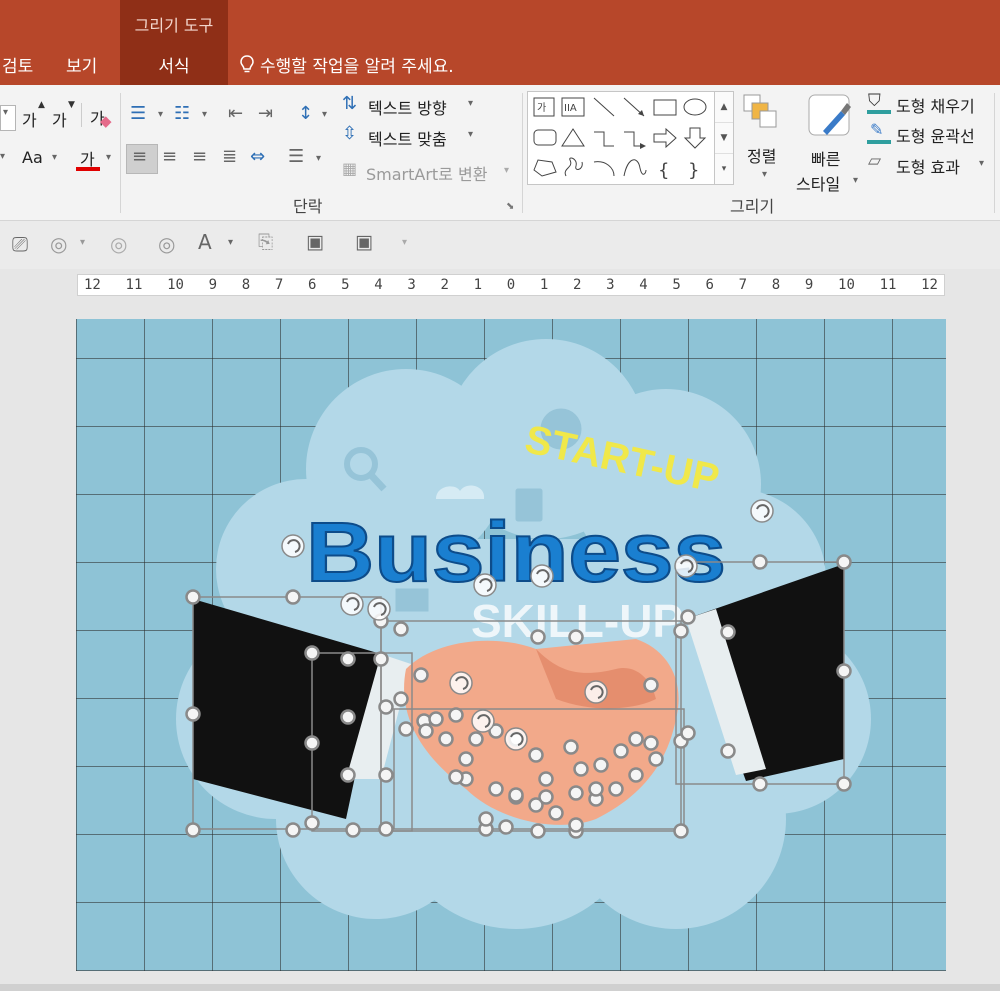 This screenshot has width=1000, height=991. What do you see at coordinates (695, 138) in the screenshot?
I see `down-arrow-shape-icon` at bounding box center [695, 138].